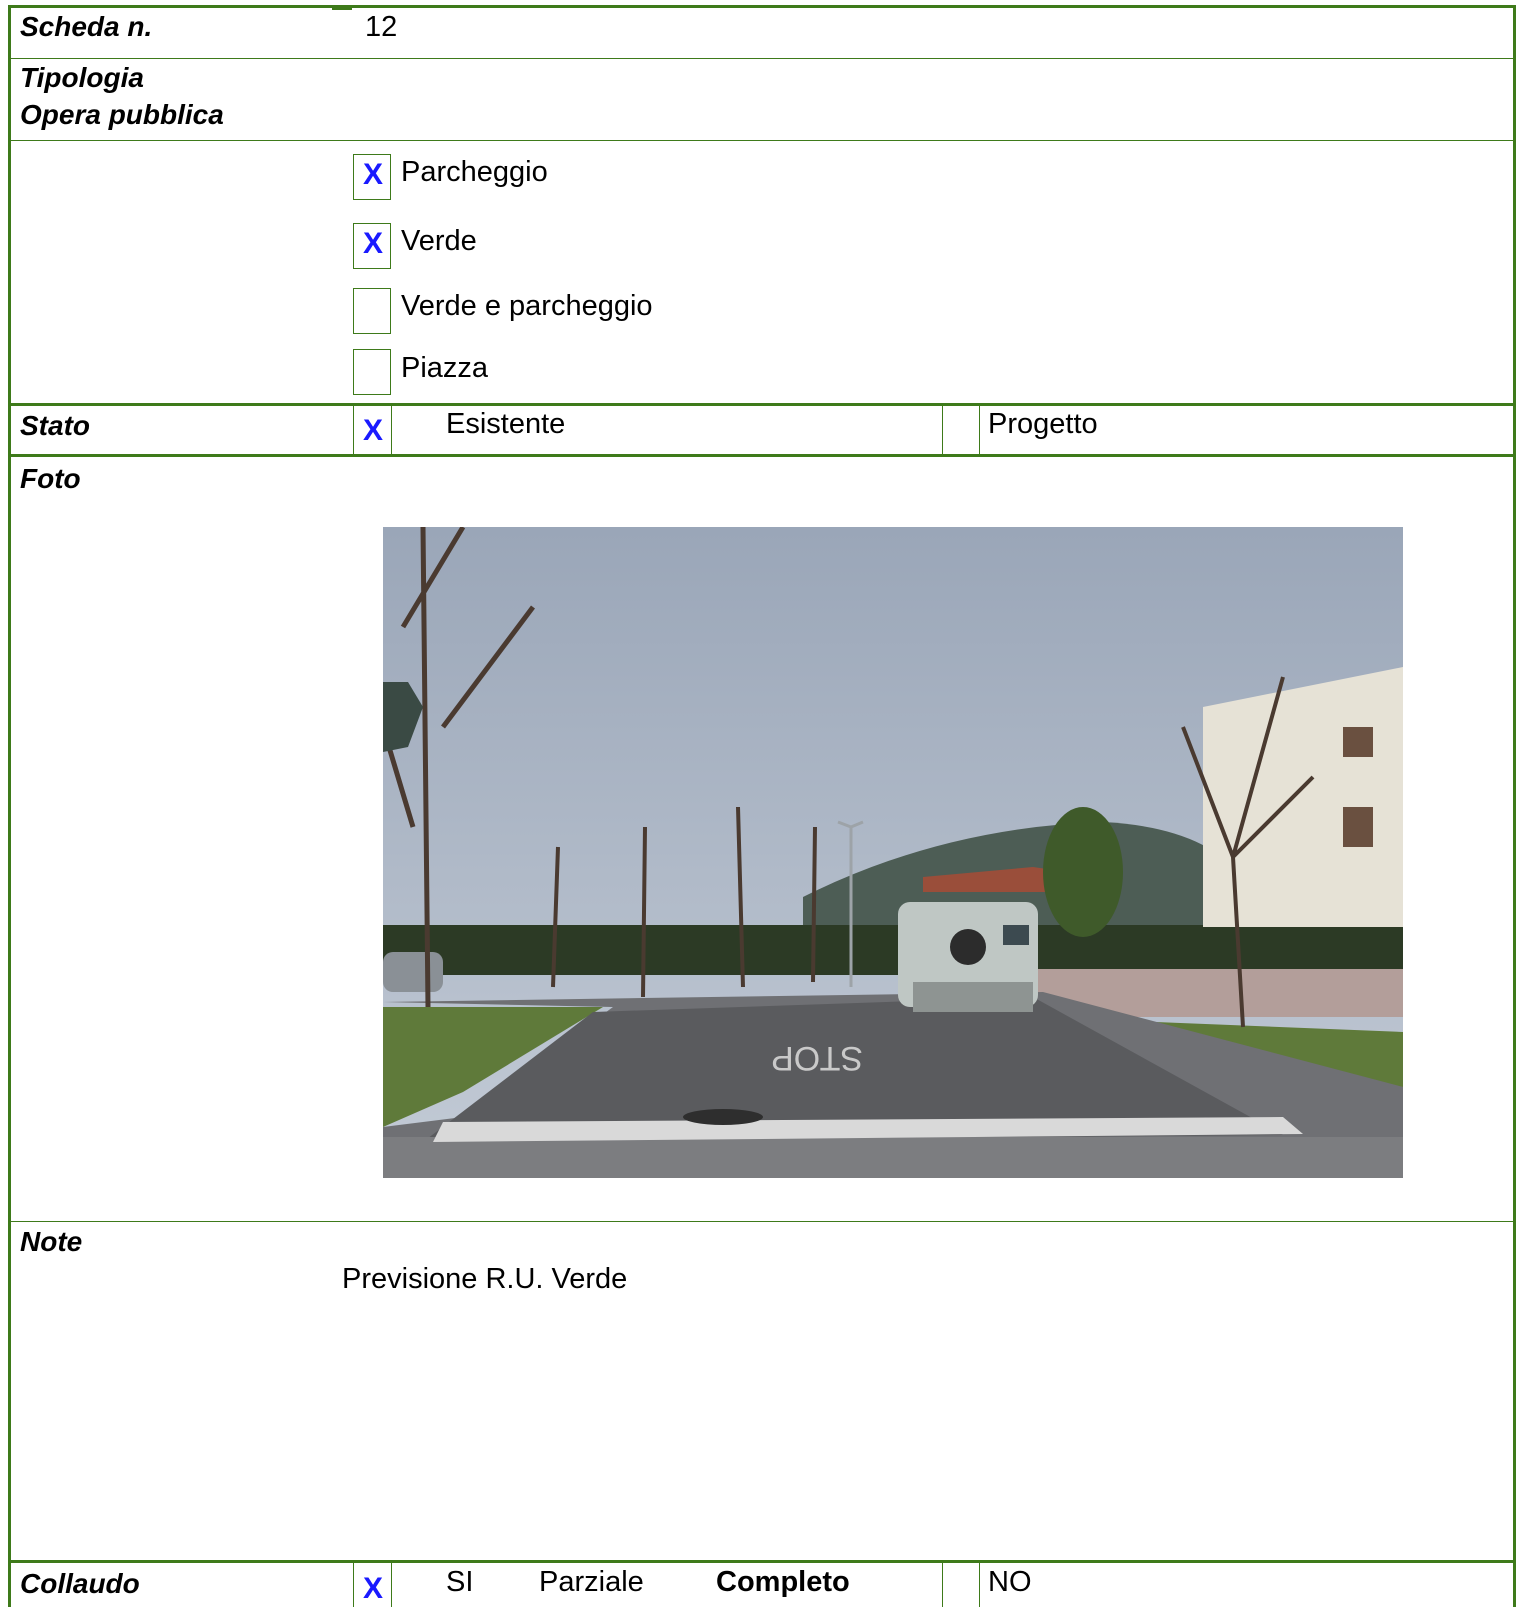  What do you see at coordinates (505, 424) in the screenshot?
I see `esistente-option: Esistente` at bounding box center [505, 424].